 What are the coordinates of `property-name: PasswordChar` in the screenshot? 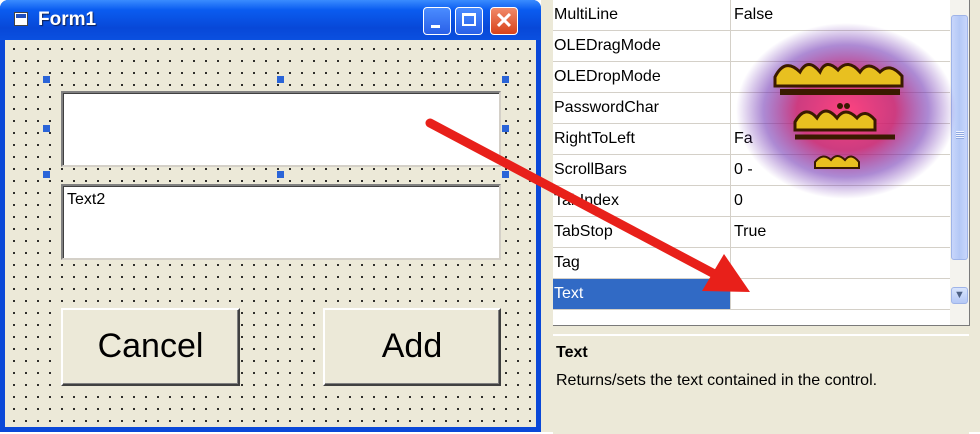 It's located at (642, 108).